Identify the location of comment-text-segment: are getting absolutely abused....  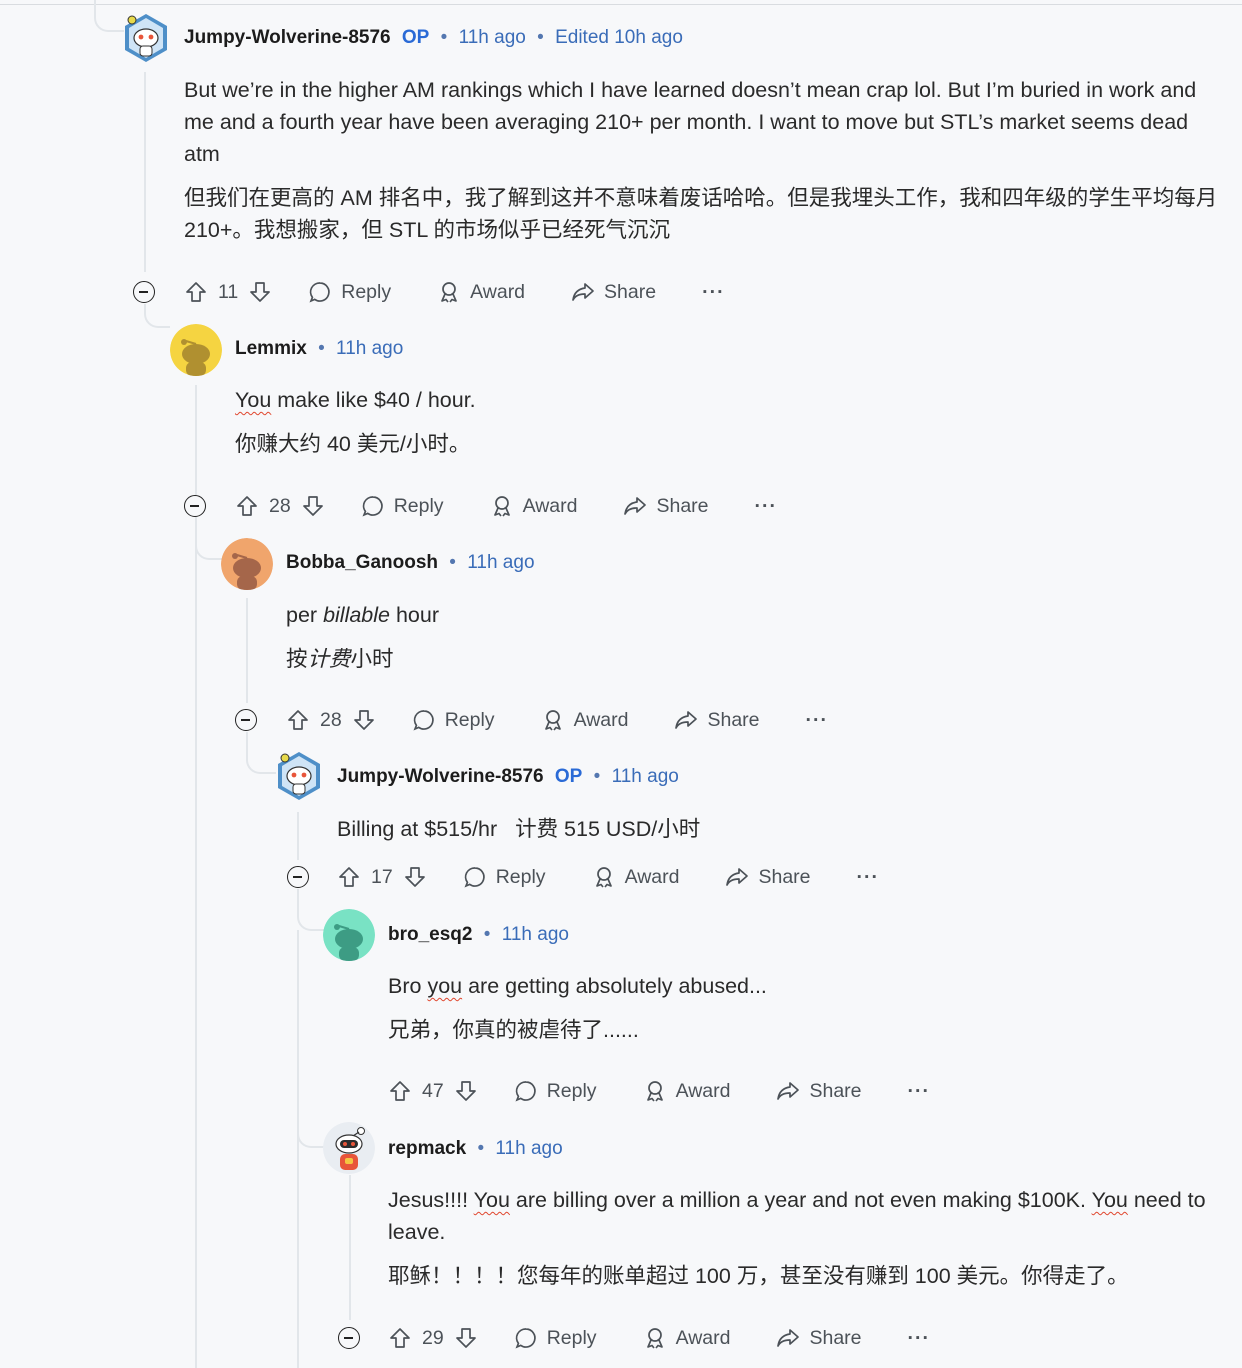
(614, 986).